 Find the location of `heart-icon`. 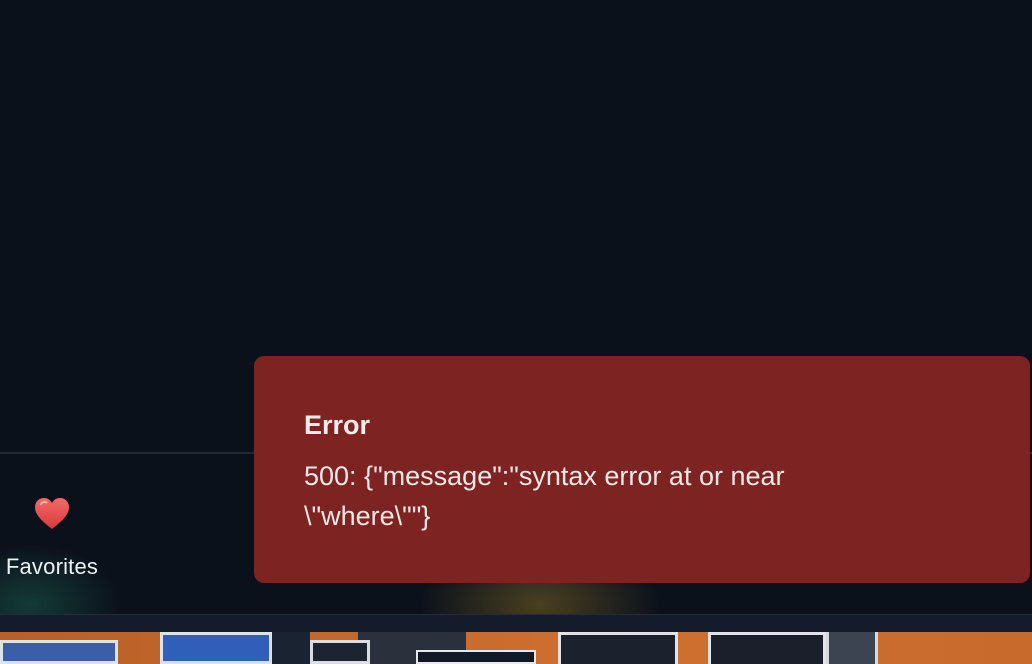

heart-icon is located at coordinates (52, 513).